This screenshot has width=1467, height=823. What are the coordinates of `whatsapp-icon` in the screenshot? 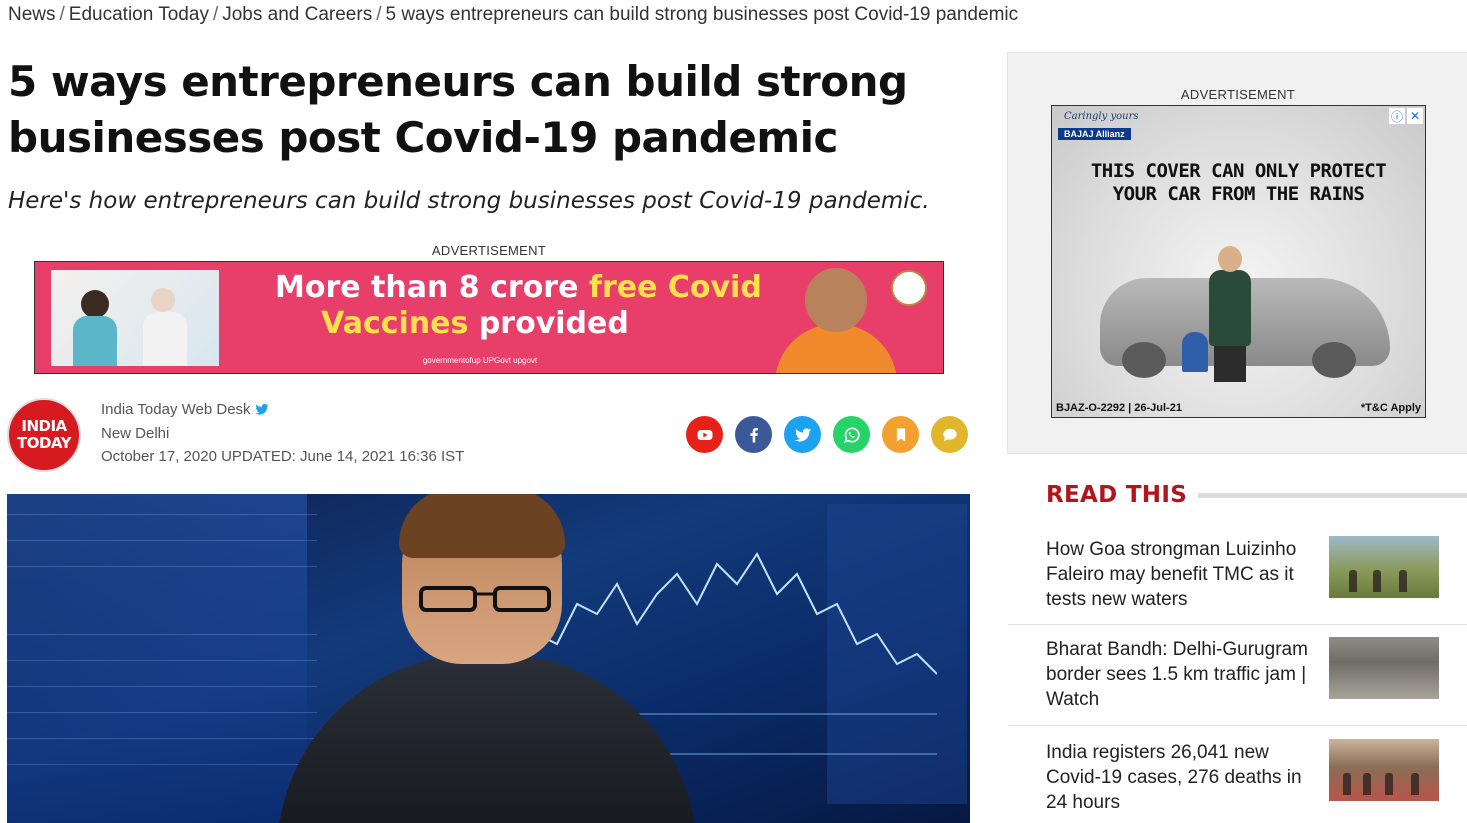 It's located at (851, 435).